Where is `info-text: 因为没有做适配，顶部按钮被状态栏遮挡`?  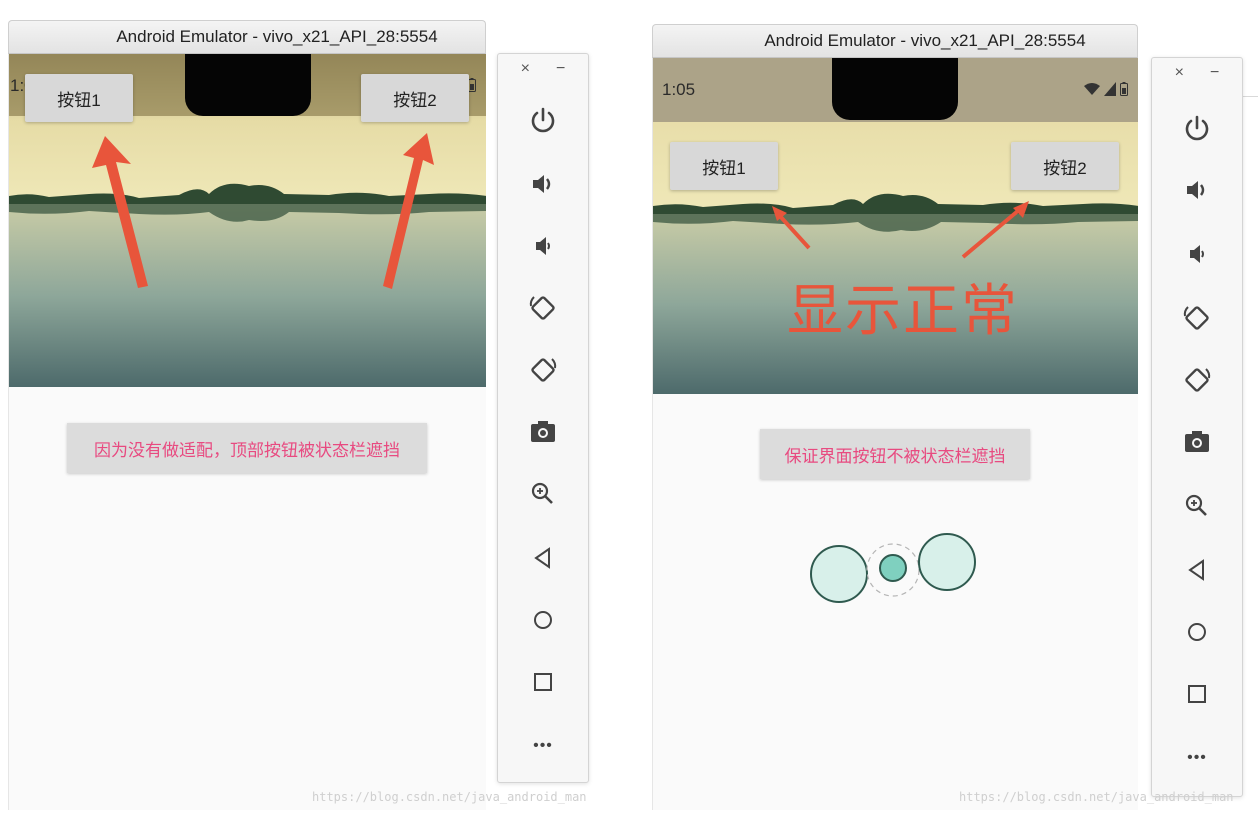 info-text: 因为没有做适配，顶部按钮被状态栏遮挡 is located at coordinates (247, 450).